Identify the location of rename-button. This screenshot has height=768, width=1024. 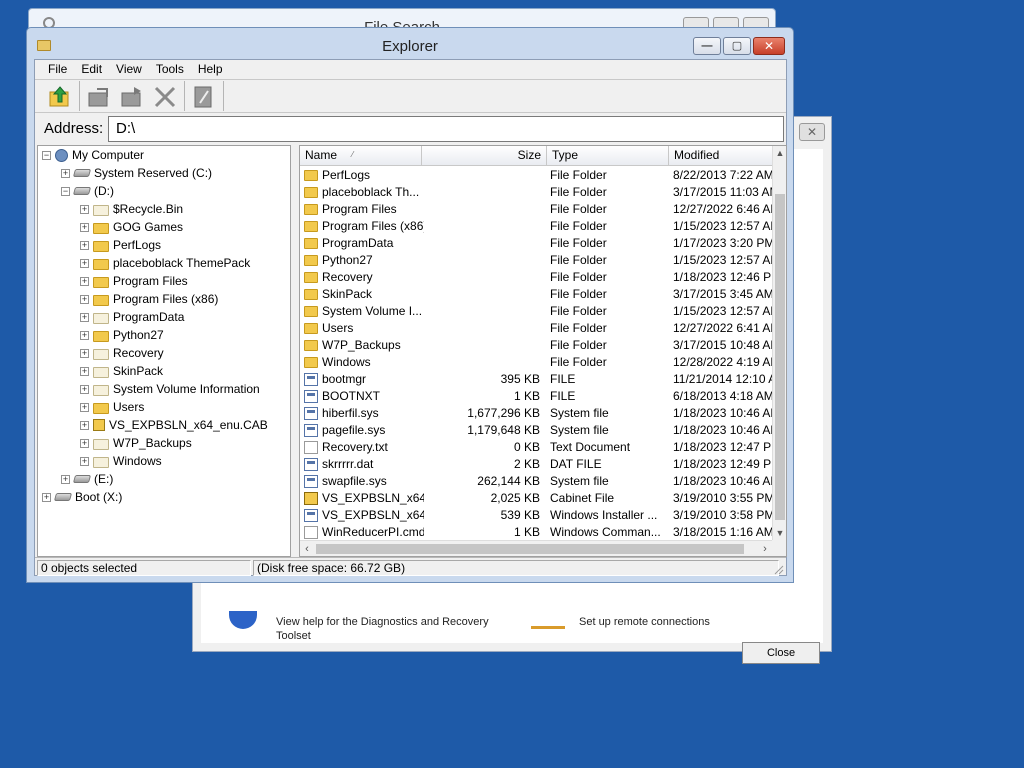
(204, 96).